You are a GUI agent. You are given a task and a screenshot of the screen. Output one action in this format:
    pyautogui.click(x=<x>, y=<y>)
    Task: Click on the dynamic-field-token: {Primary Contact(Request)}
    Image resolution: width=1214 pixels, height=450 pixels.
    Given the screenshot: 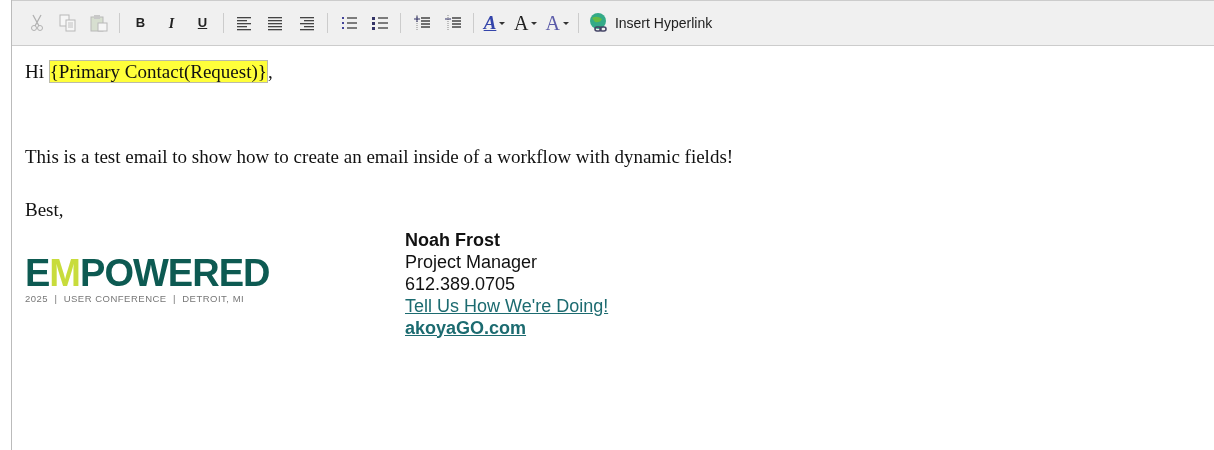 What is the action you would take?
    pyautogui.click(x=158, y=71)
    